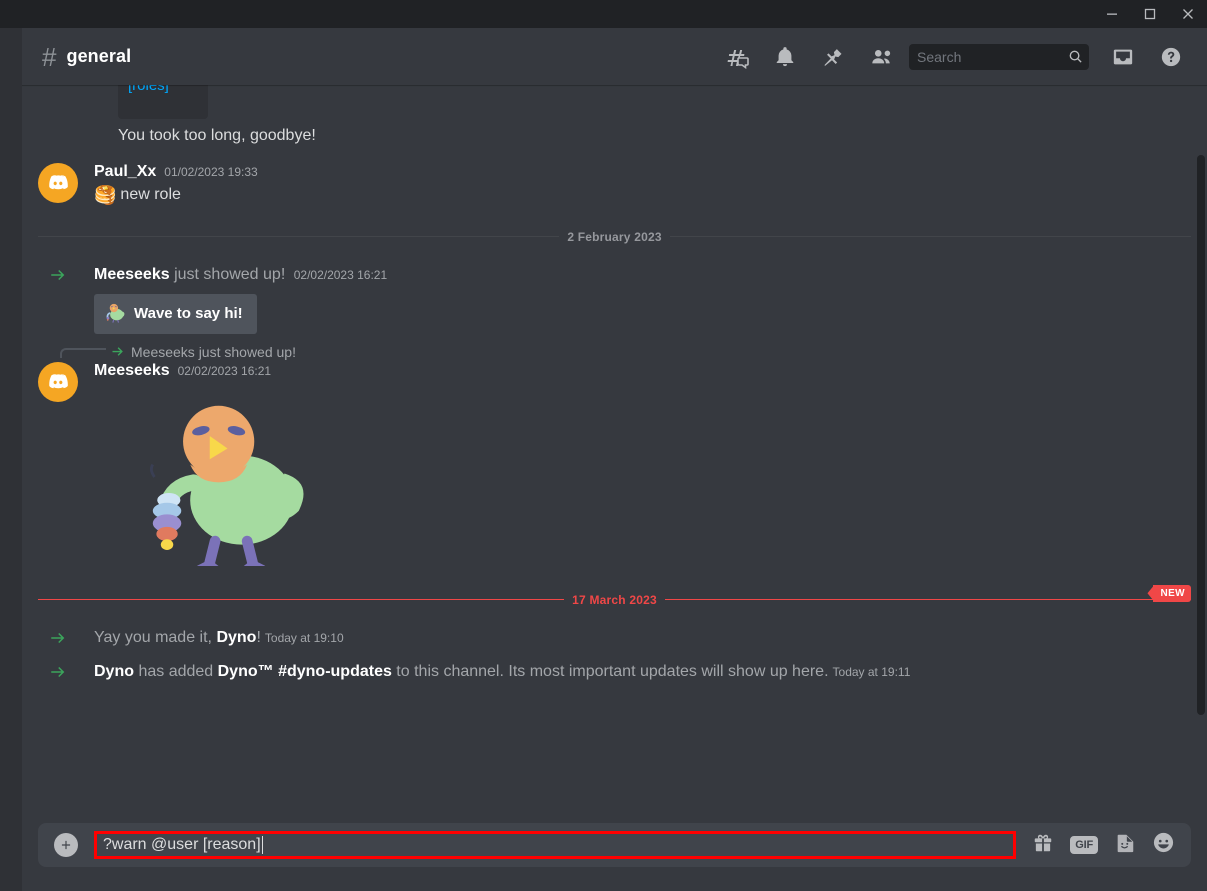 This screenshot has height=891, width=1207. What do you see at coordinates (1123, 57) in the screenshot?
I see `inbox-icon` at bounding box center [1123, 57].